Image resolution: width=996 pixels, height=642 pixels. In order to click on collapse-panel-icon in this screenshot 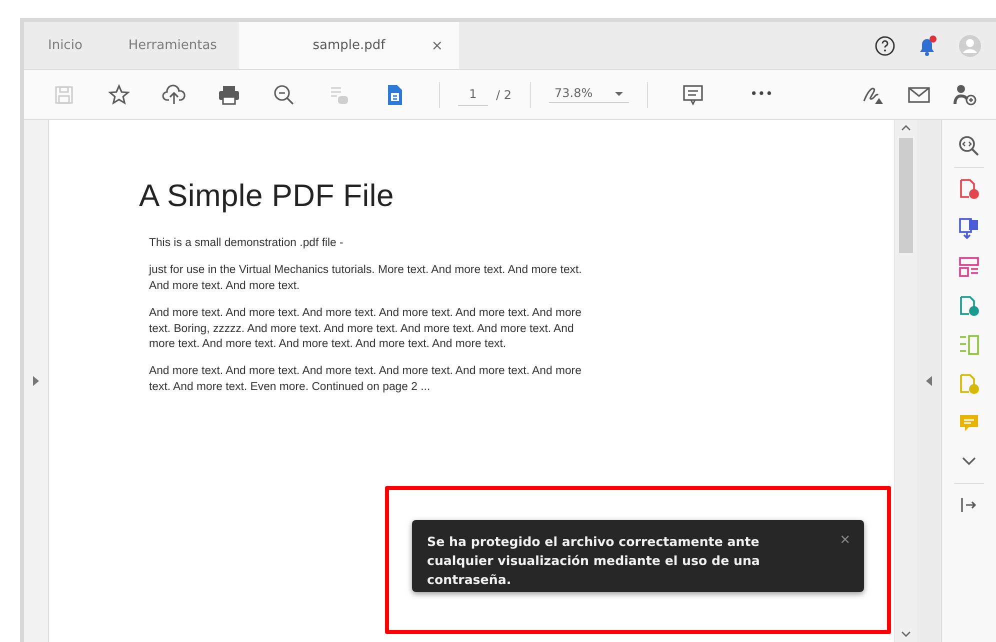, I will do `click(969, 505)`.